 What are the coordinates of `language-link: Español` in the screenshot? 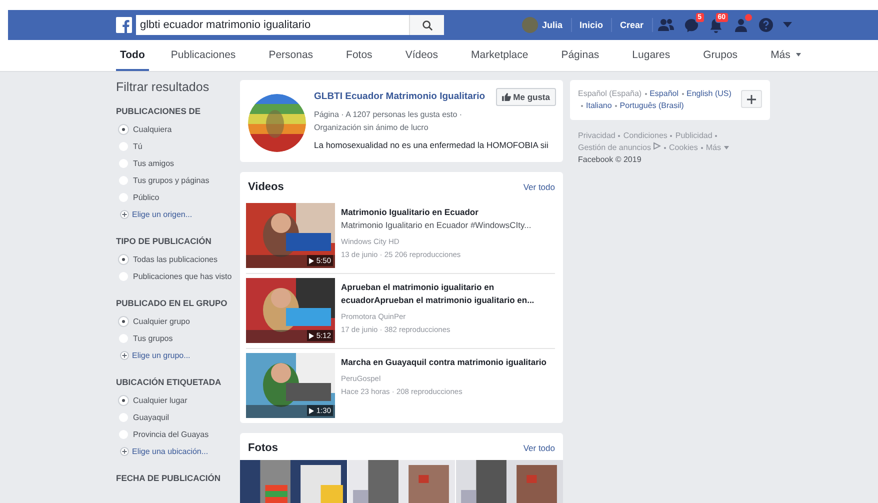 It's located at (664, 93).